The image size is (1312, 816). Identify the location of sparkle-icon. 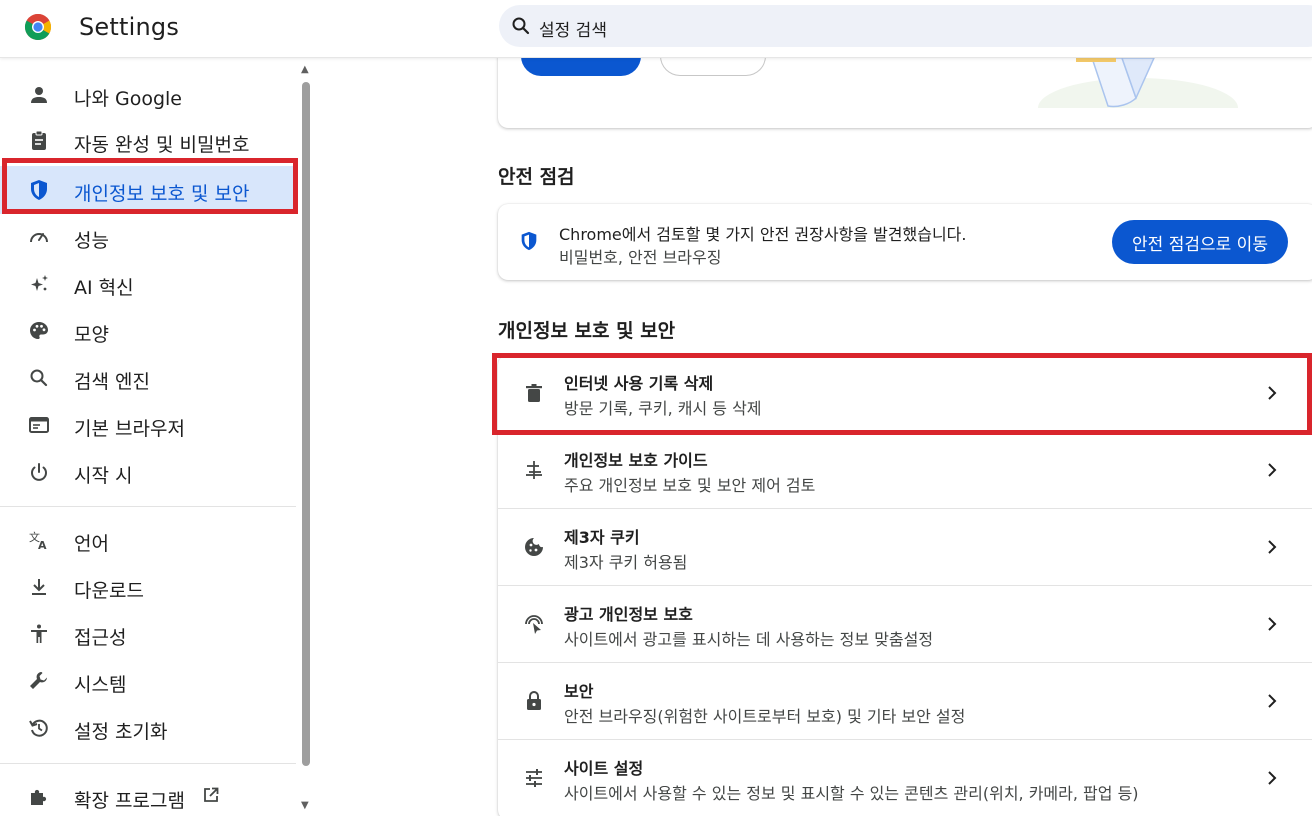
(39, 283).